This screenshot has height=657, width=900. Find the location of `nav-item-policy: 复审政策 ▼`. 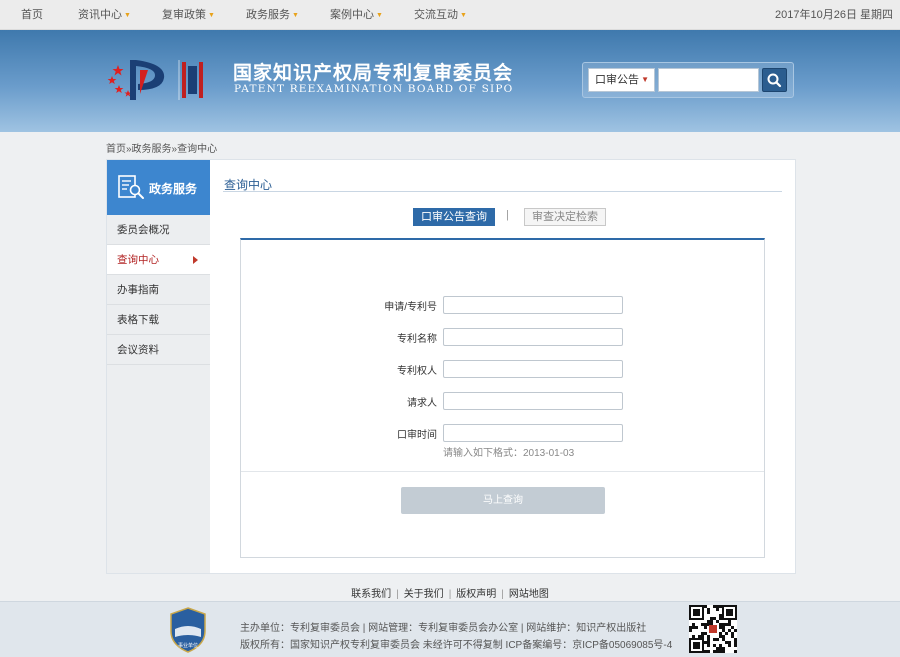

nav-item-policy: 复审政策 ▼ is located at coordinates (188, 15).